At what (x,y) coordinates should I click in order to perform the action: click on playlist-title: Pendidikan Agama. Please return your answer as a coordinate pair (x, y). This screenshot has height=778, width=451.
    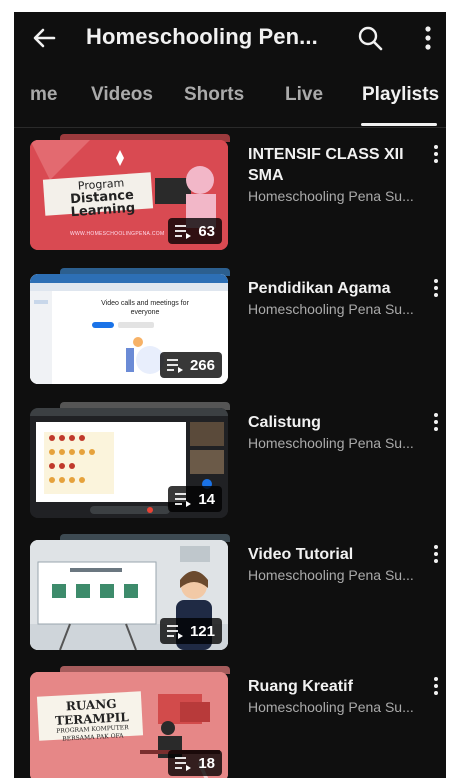
    Looking at the image, I should click on (334, 288).